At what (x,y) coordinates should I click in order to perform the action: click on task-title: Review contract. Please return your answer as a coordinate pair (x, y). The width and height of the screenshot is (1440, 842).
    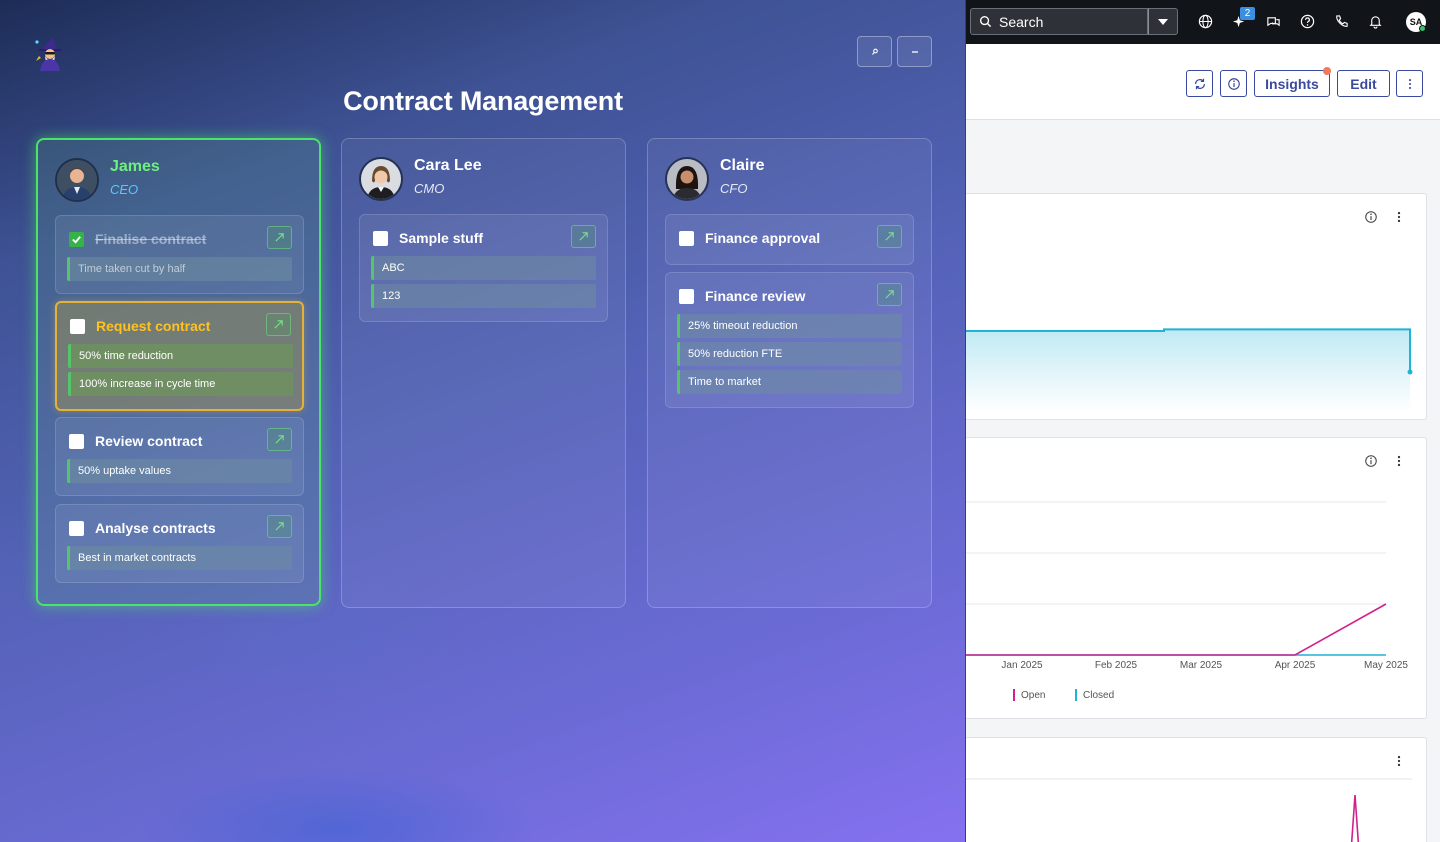
    Looking at the image, I should click on (149, 441).